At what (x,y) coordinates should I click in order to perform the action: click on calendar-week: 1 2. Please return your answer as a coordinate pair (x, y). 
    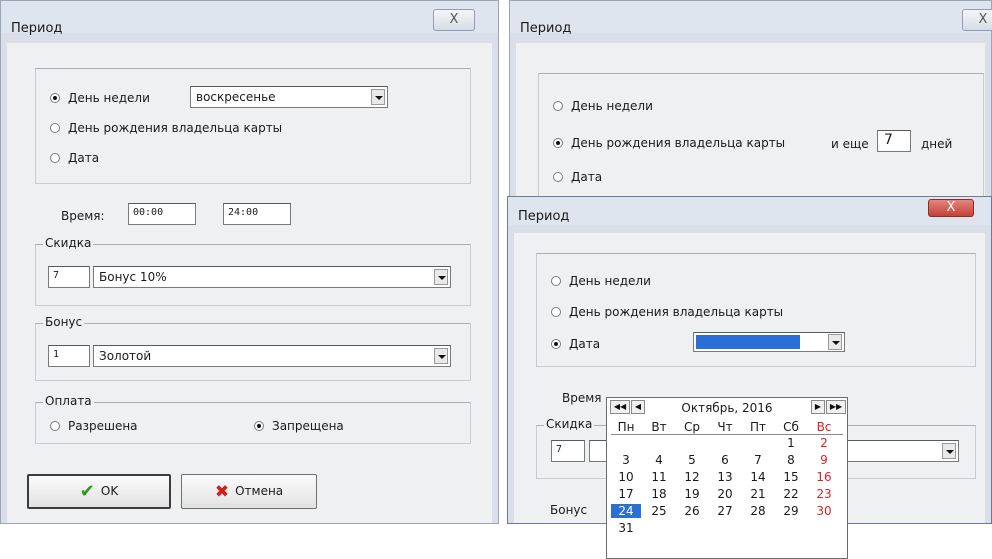
    Looking at the image, I should click on (727, 443).